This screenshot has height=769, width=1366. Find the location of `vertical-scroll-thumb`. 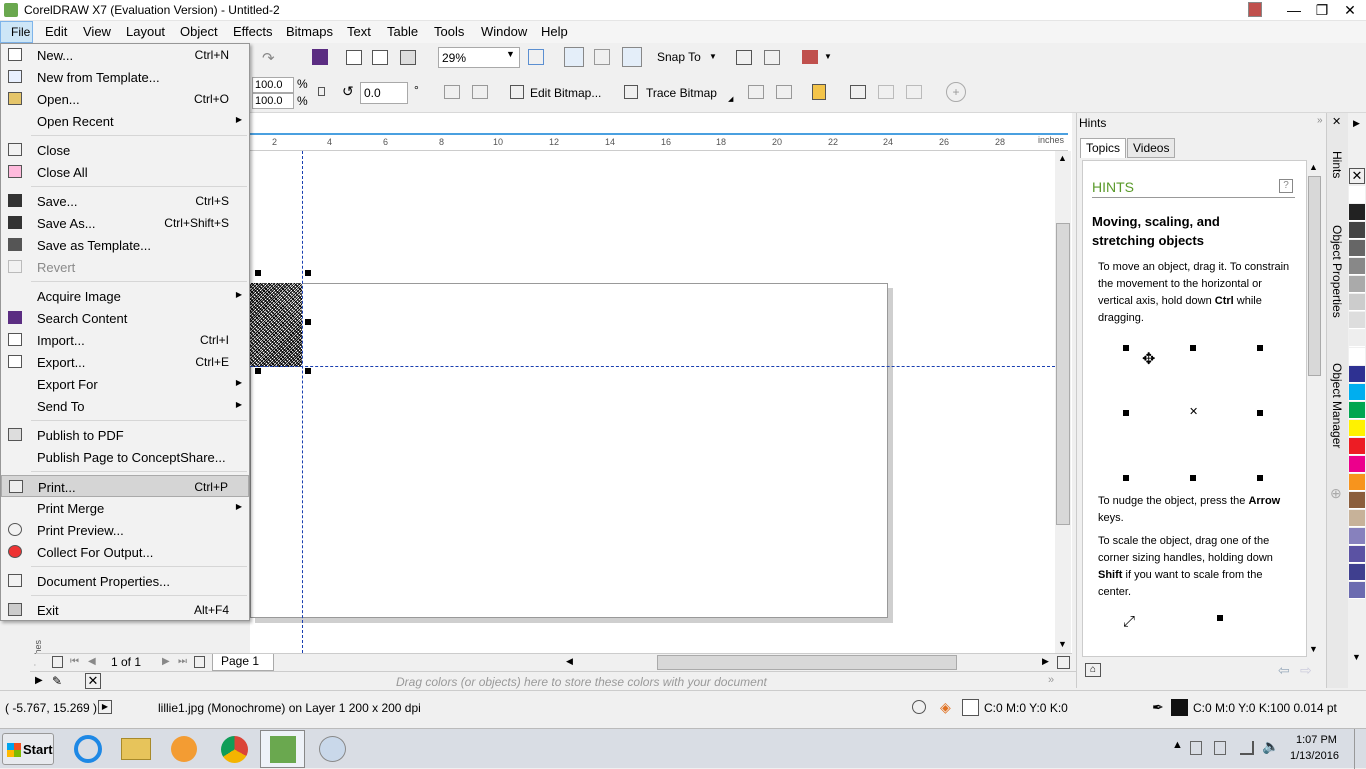

vertical-scroll-thumb is located at coordinates (1063, 374).